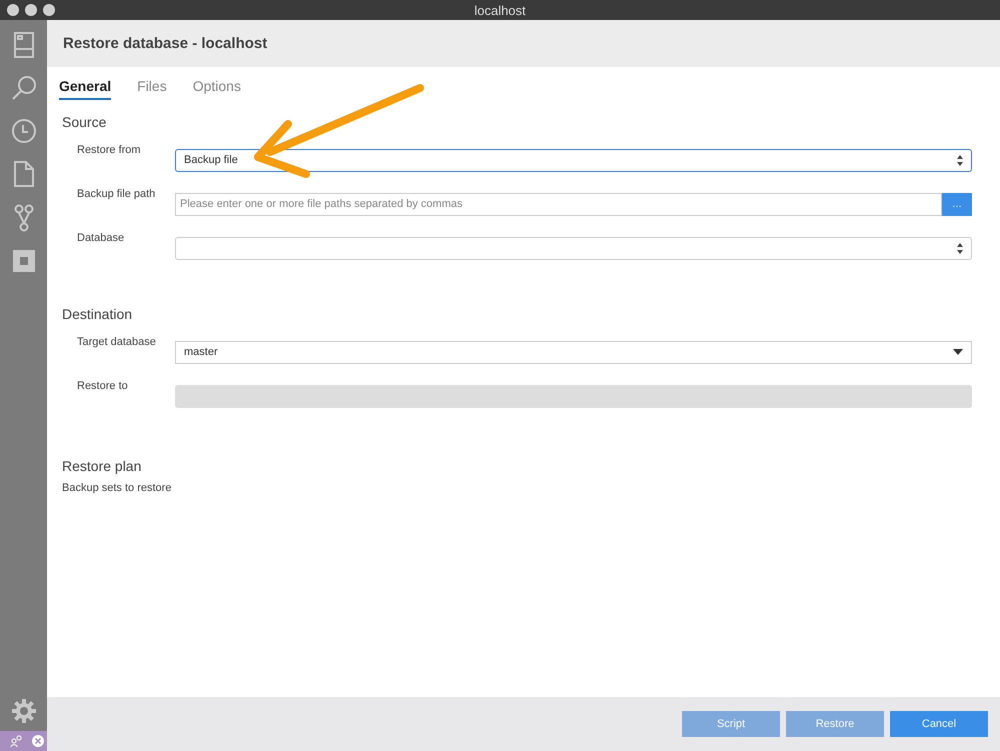  I want to click on file-icon, so click(24, 174).